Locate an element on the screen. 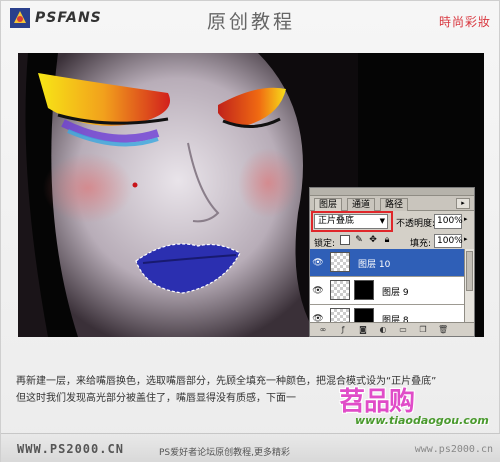 The image size is (500, 462). link-layers-icon: ∞ is located at coordinates (323, 329).